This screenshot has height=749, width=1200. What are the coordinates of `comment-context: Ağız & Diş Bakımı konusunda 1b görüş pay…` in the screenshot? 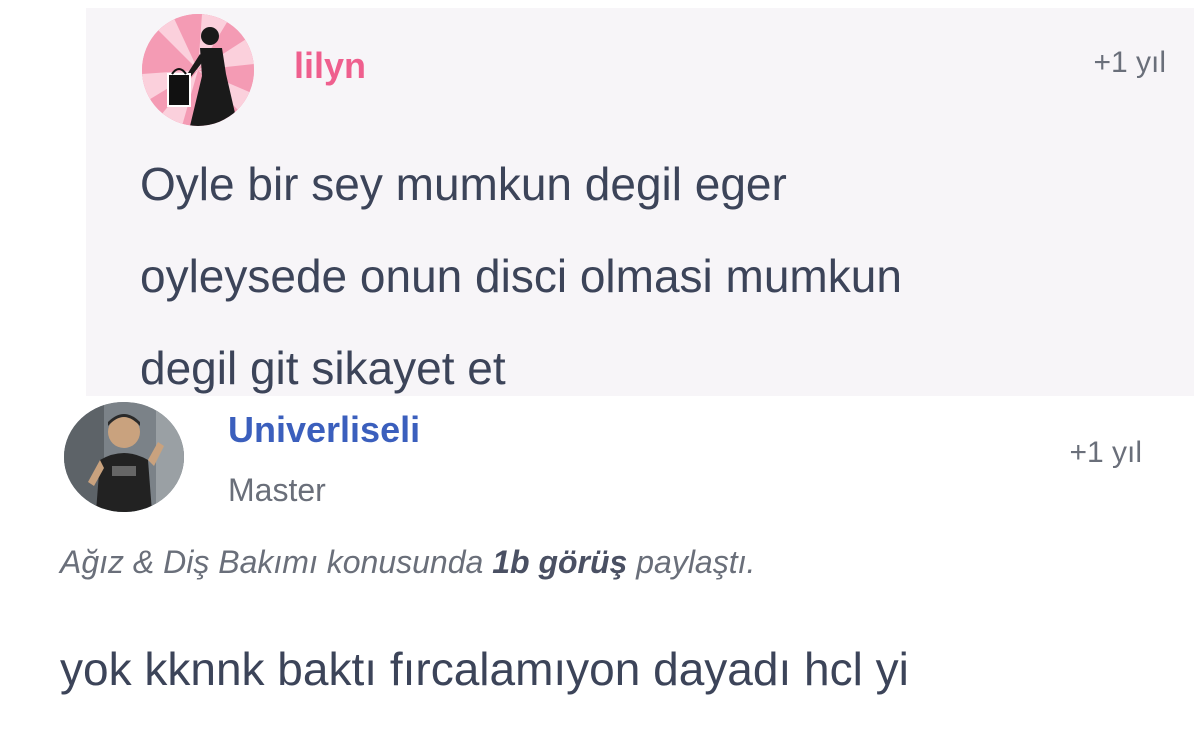 It's located at (407, 562).